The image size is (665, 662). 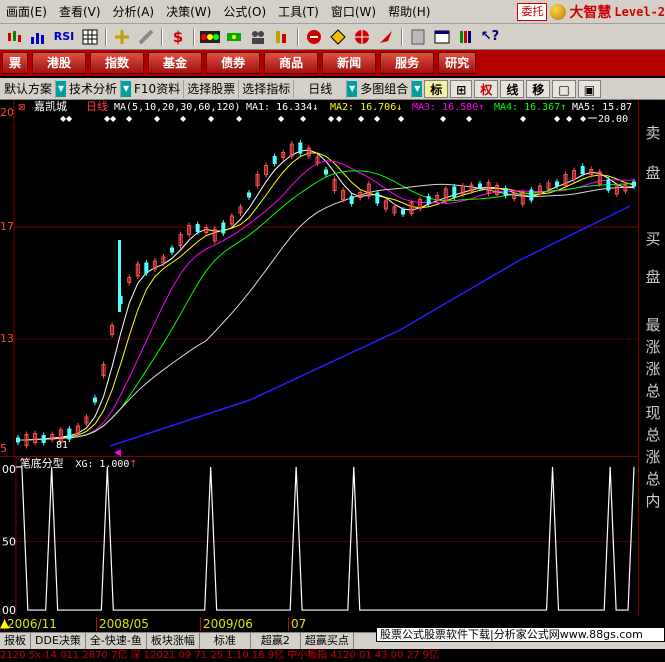 What do you see at coordinates (15, 641) in the screenshot?
I see `tab-board: 报板` at bounding box center [15, 641].